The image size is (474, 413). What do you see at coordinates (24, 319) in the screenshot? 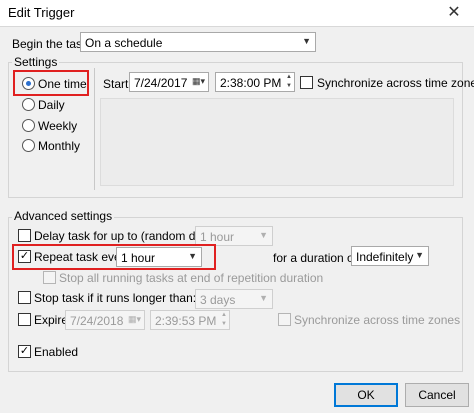
I see `expire-checkbox` at bounding box center [24, 319].